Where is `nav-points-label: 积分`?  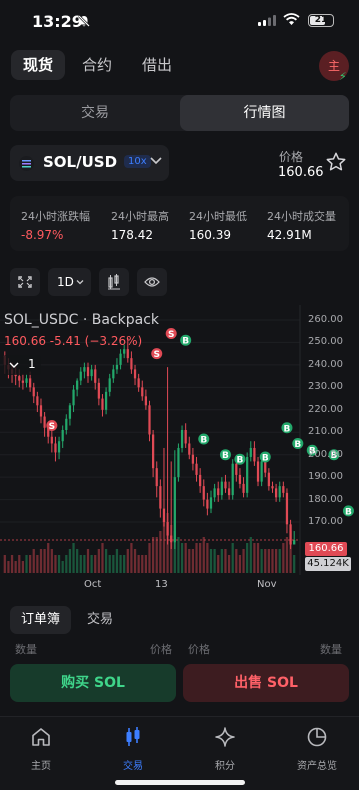
nav-points-label: 积分 is located at coordinates (225, 766).